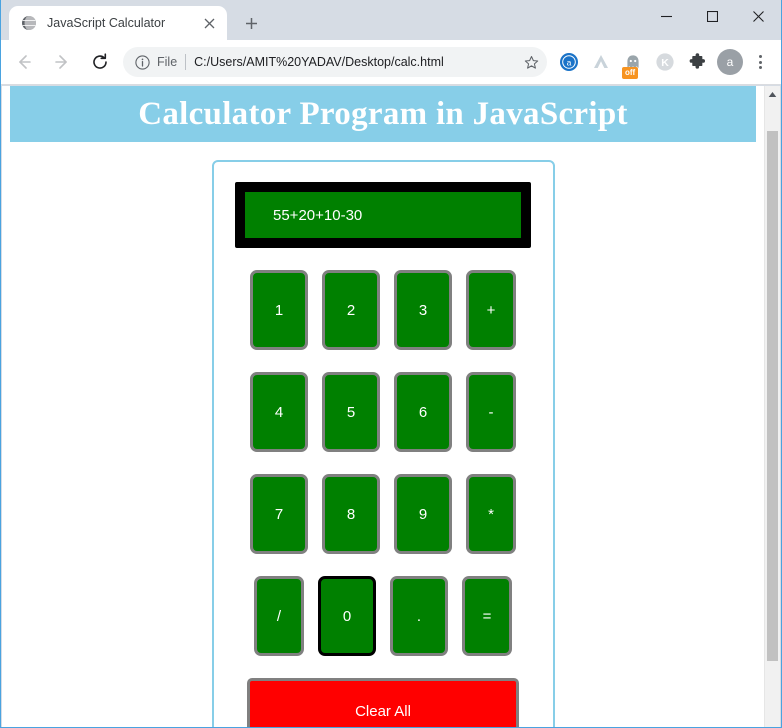  Describe the element at coordinates (419, 616) in the screenshot. I see `key-.: .` at that location.